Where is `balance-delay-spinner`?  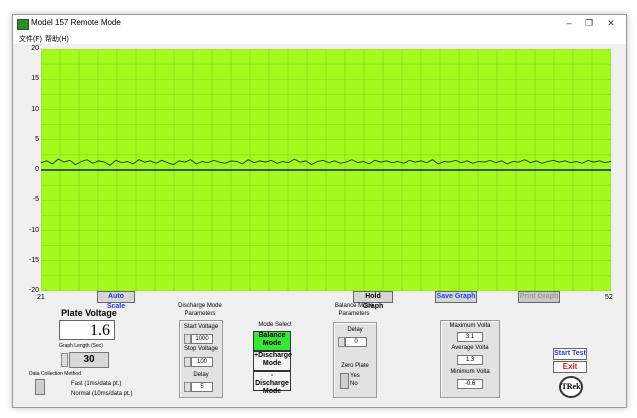 balance-delay-spinner is located at coordinates (341, 342).